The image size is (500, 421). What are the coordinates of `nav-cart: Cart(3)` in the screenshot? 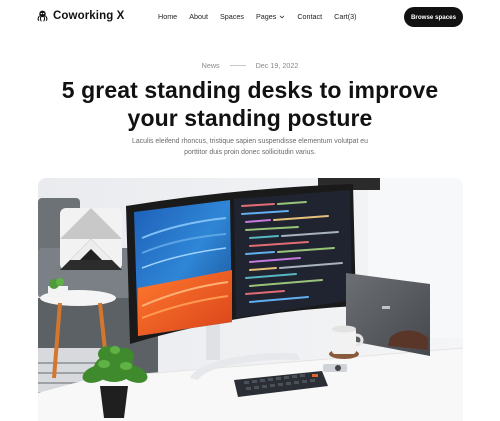 It's located at (345, 16).